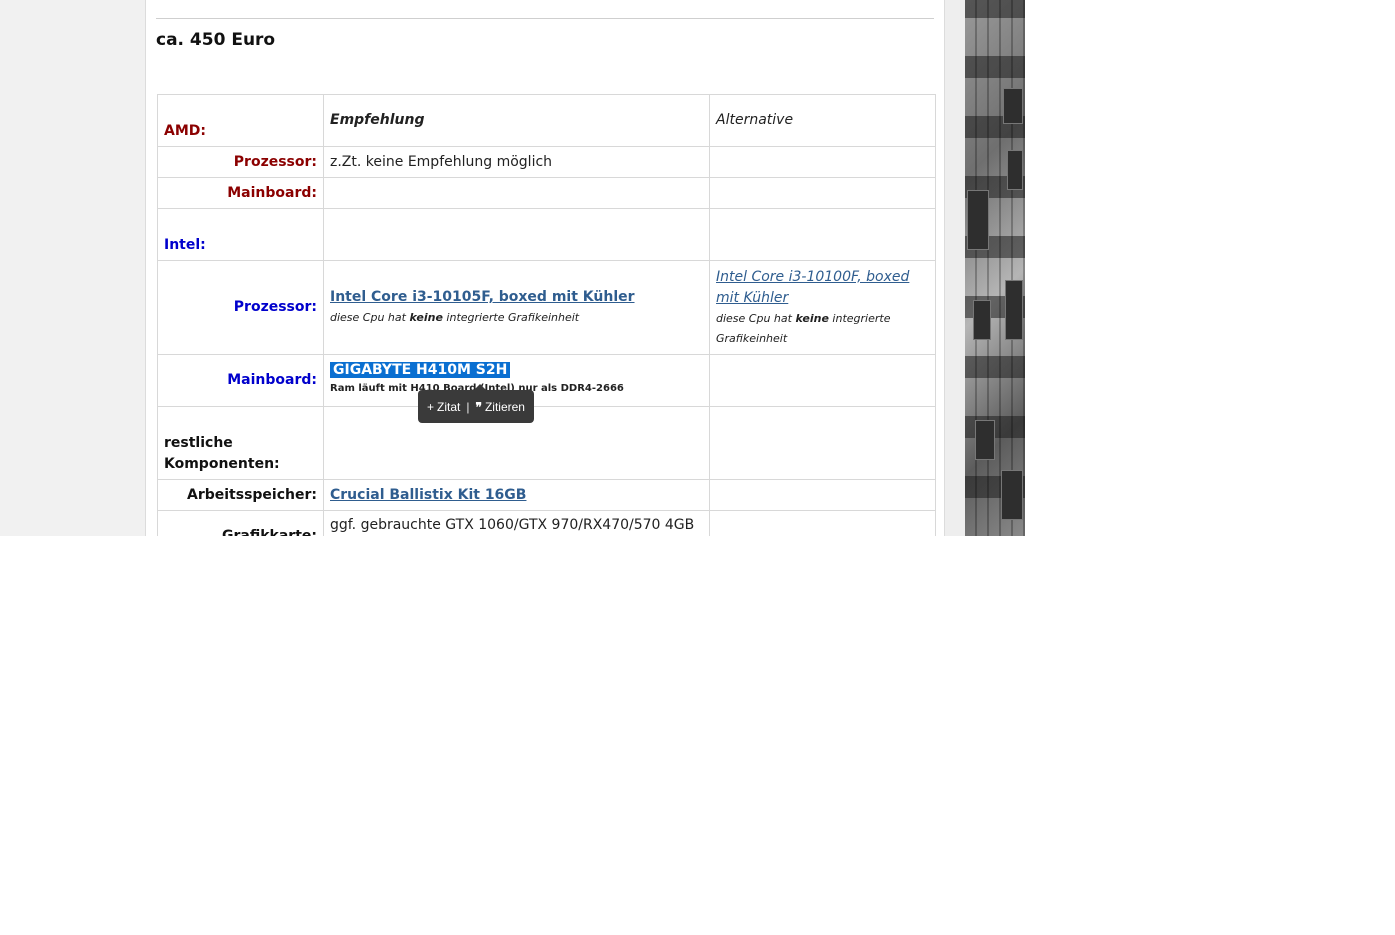 Image resolution: width=1395 pixels, height=935 pixels. What do you see at coordinates (504, 406) in the screenshot?
I see `cite-label: Zitieren` at bounding box center [504, 406].